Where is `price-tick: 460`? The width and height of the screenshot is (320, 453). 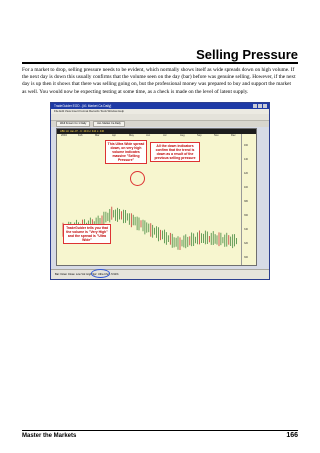
price-tick: 460 is located at coordinates (246, 145).